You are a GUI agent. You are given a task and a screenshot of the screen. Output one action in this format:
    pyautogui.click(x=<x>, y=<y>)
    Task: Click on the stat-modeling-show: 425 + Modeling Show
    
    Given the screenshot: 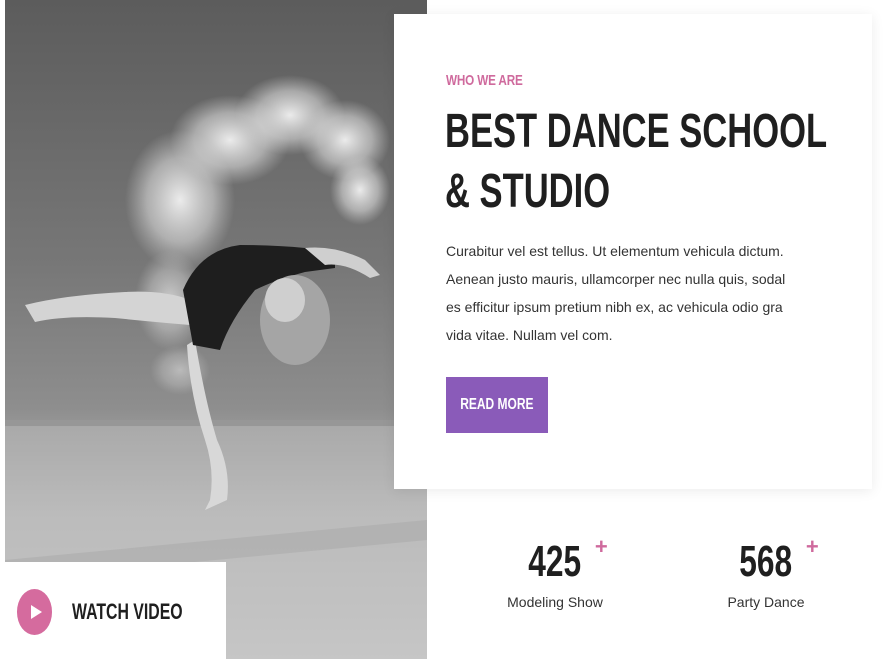 What is the action you would take?
    pyautogui.click(x=555, y=572)
    